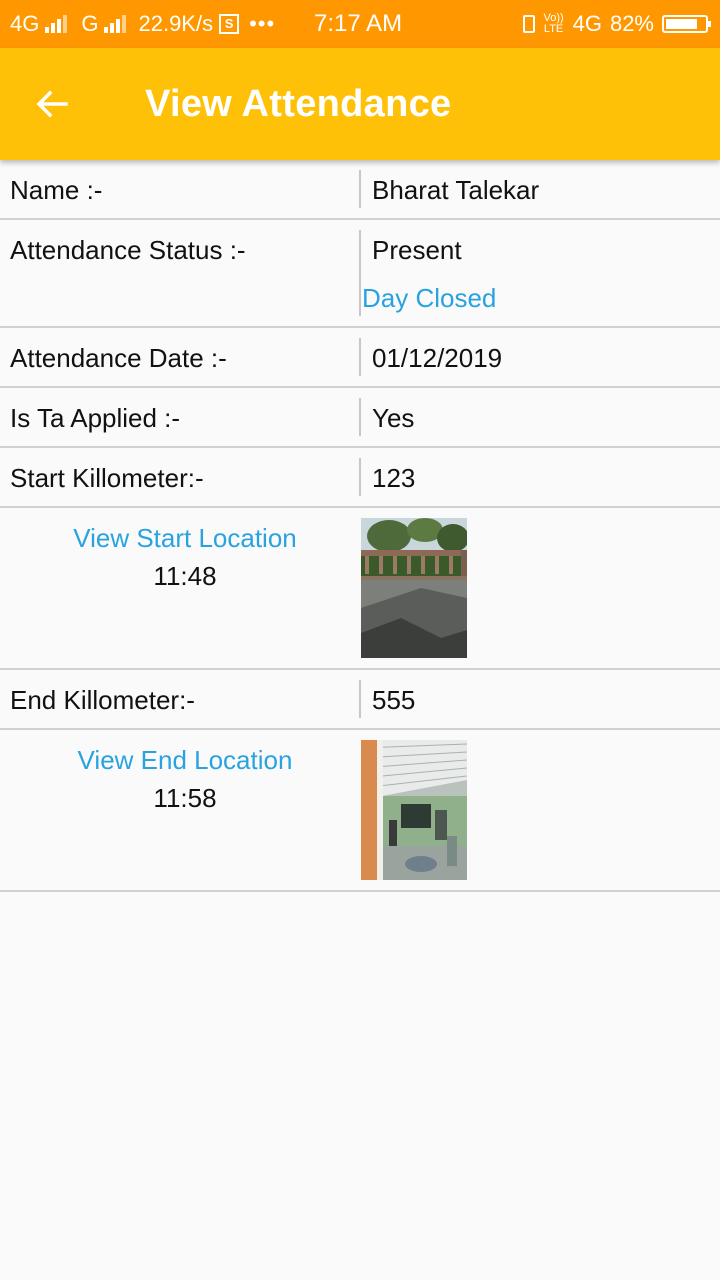 The height and width of the screenshot is (1280, 720). I want to click on status-bar-right: Vo)) LTE 4G 82%, so click(616, 24).